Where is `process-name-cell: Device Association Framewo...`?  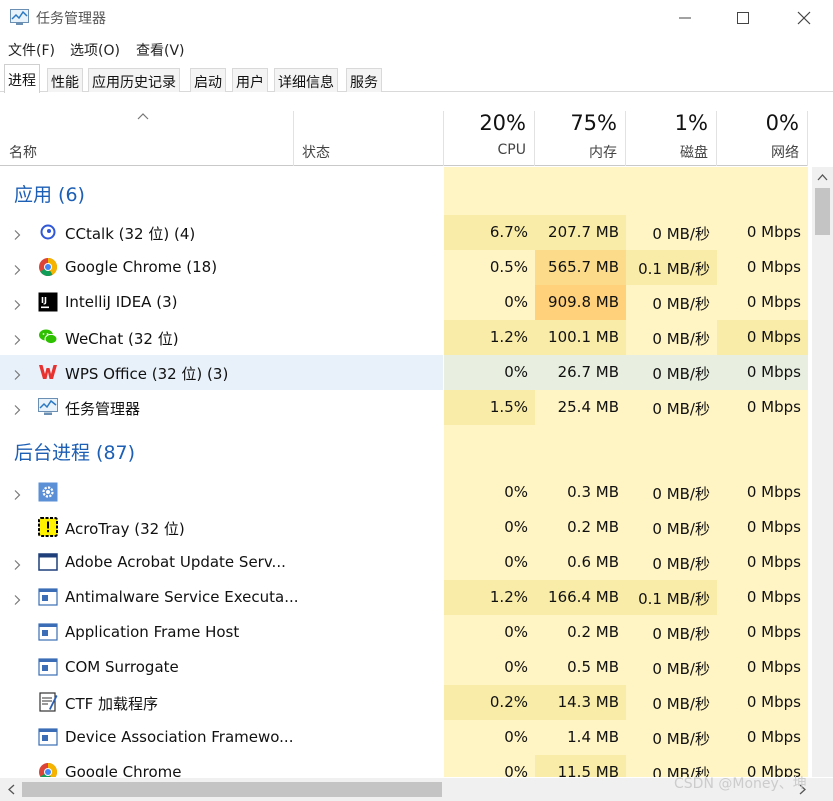
process-name-cell: Device Association Framewo... is located at coordinates (221, 737).